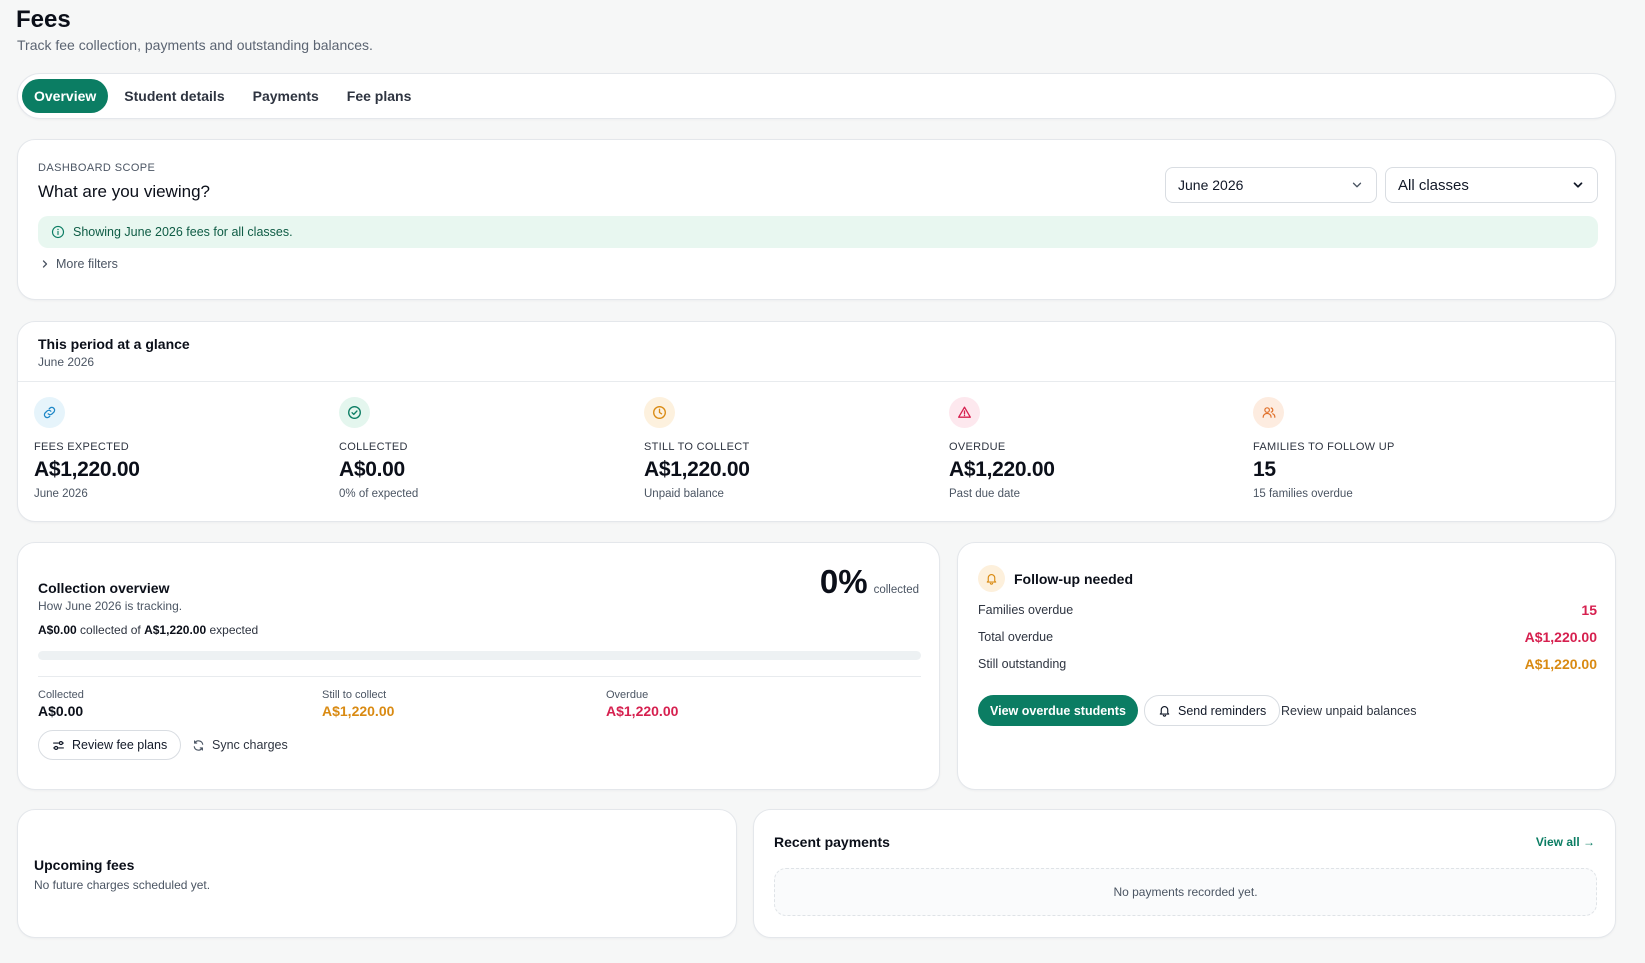 The width and height of the screenshot is (1645, 963). Describe the element at coordinates (489, 448) in the screenshot. I see `stat-collected: COLLECTED A$0.00 0% of expected` at that location.